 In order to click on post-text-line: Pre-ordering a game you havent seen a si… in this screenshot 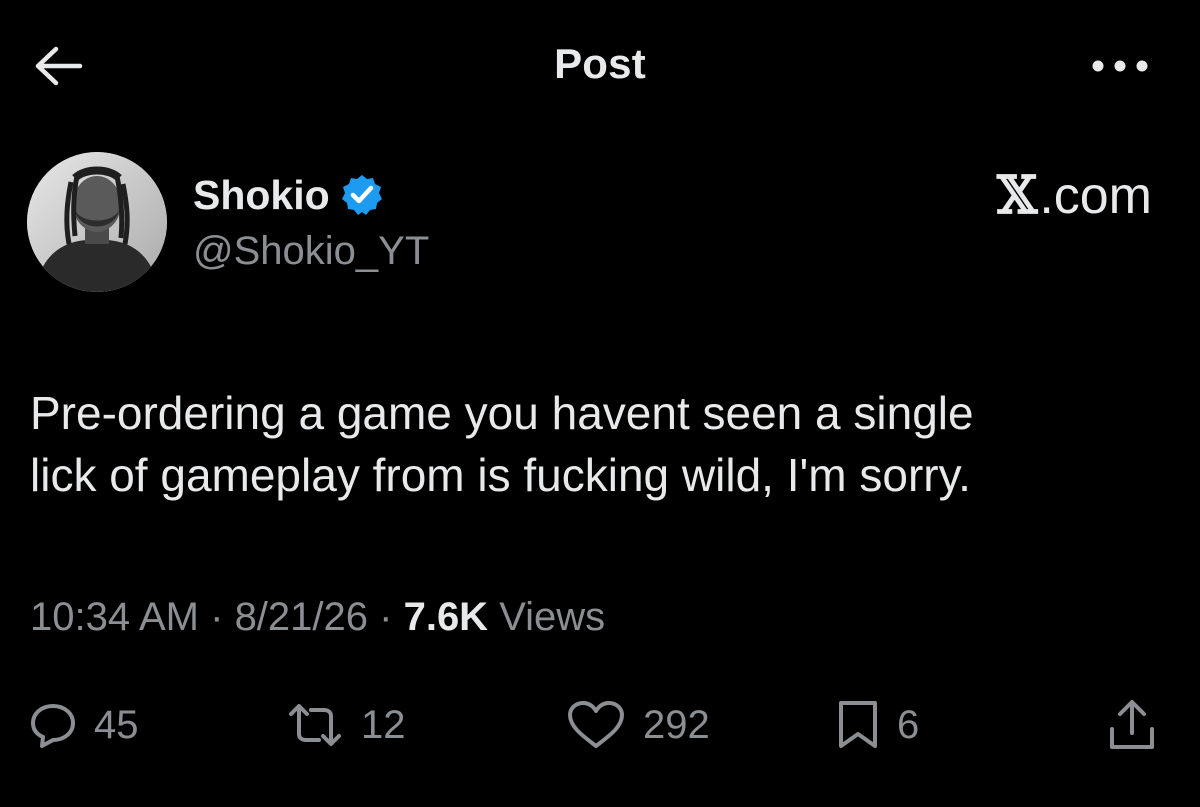, I will do `click(502, 413)`.